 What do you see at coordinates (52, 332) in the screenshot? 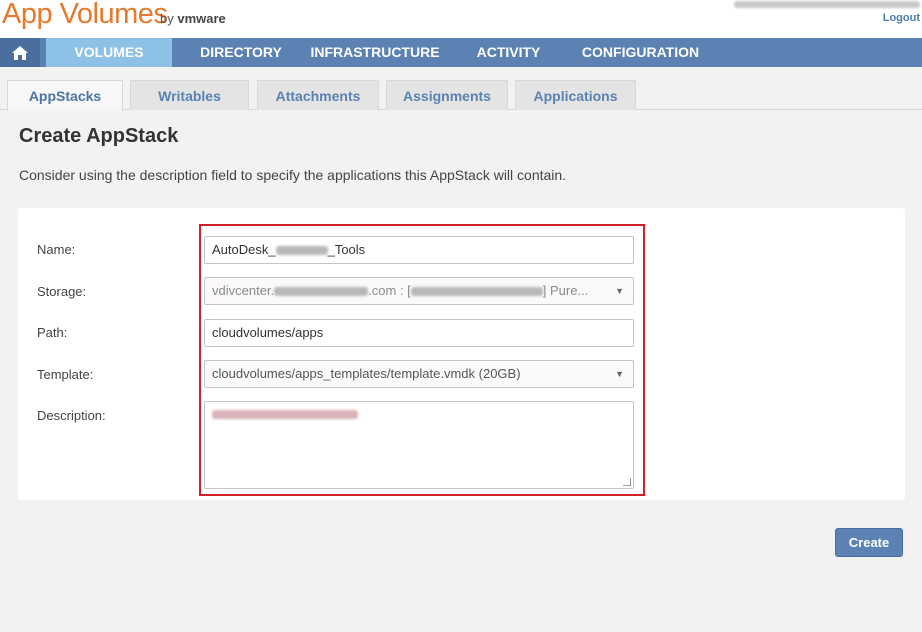
I see `path-label: Path:` at bounding box center [52, 332].